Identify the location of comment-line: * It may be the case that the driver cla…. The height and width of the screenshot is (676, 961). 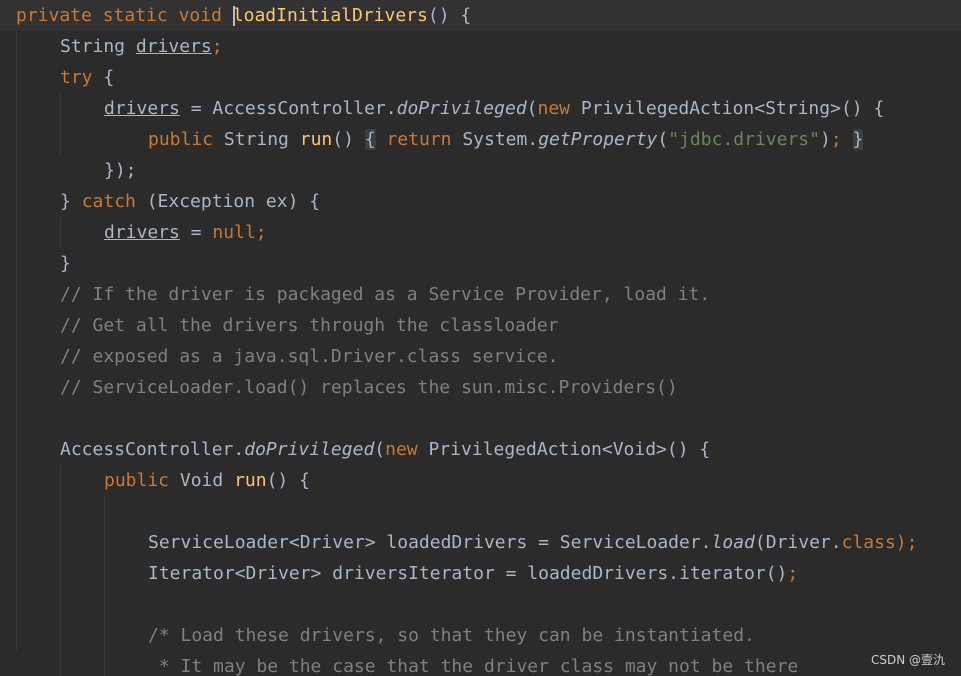
(473, 666).